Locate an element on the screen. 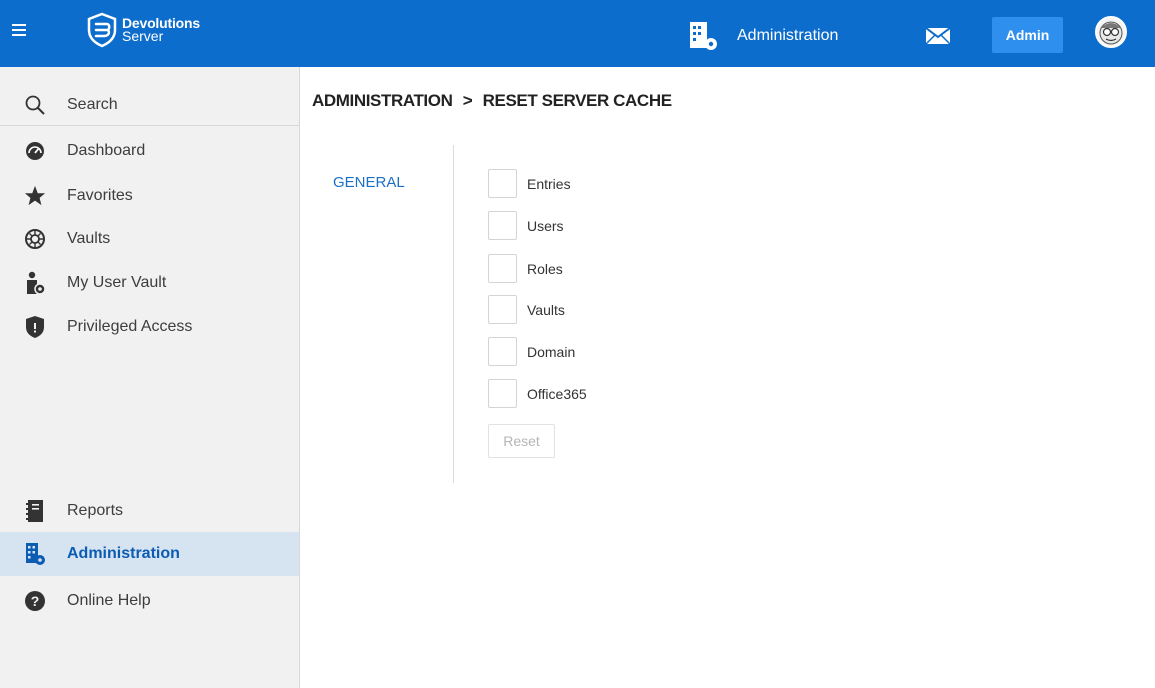 The height and width of the screenshot is (688, 1155). sidebar-item-online-help: ? Online Help is located at coordinates (149, 601).